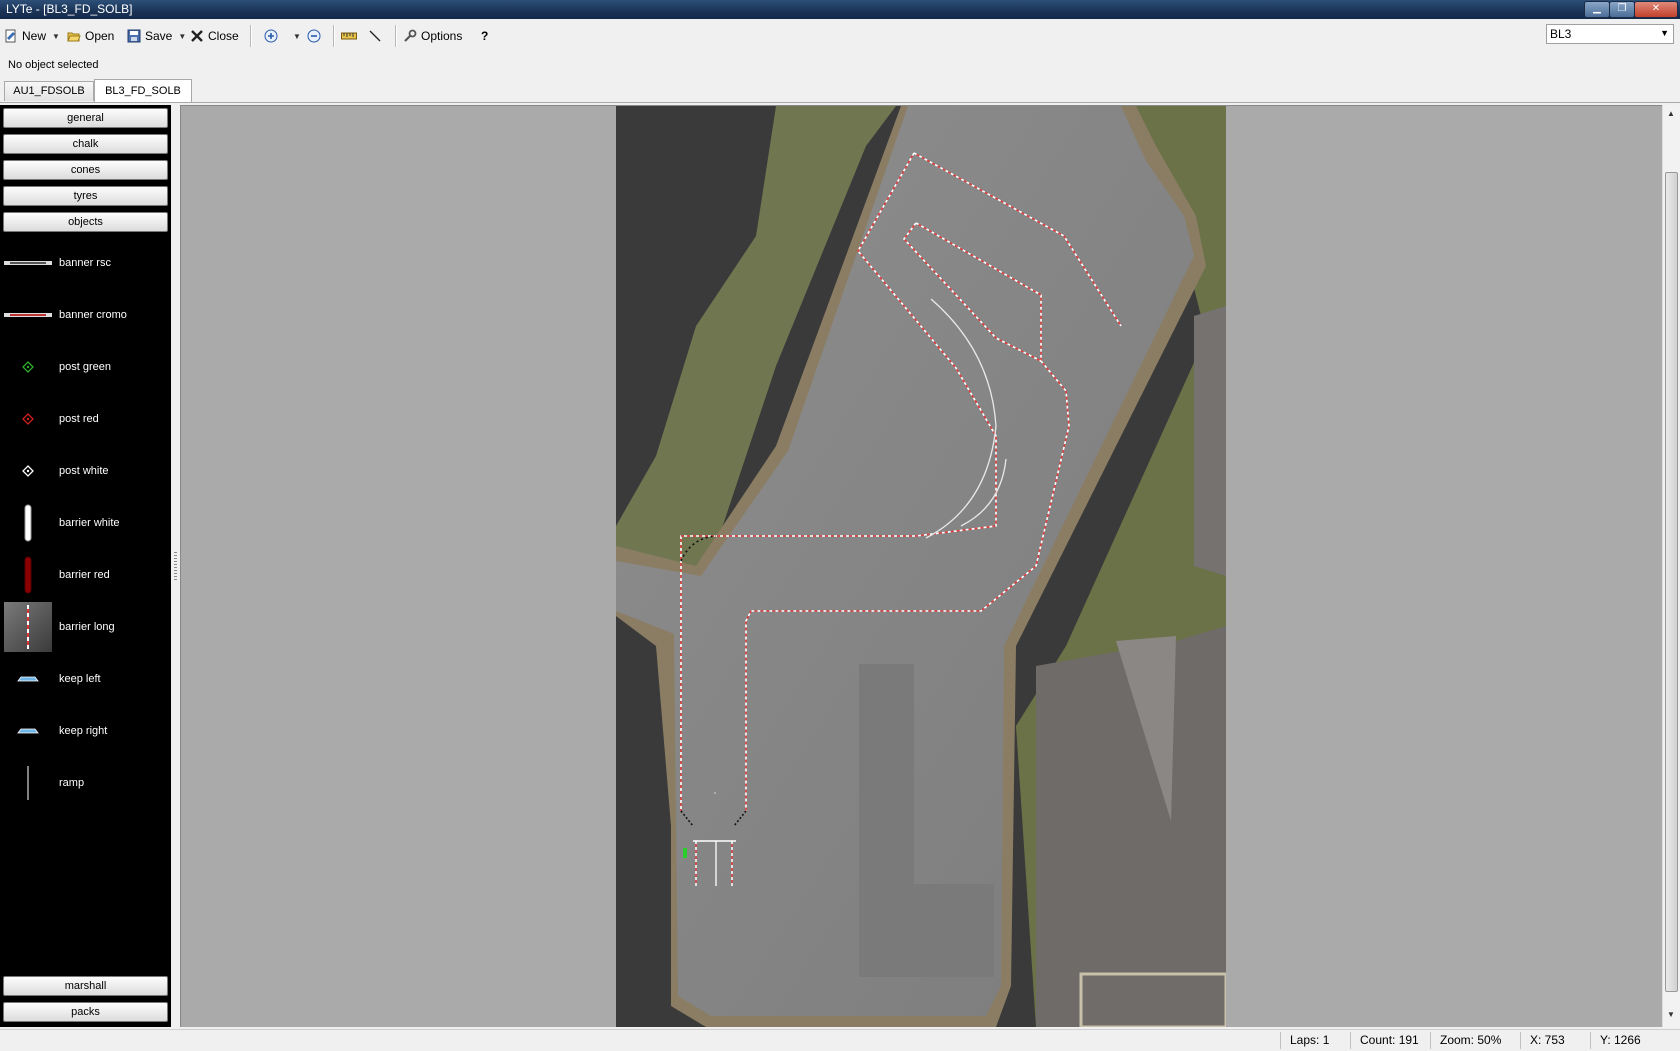  What do you see at coordinates (85, 575) in the screenshot?
I see `object-barrier-red: barrier red` at bounding box center [85, 575].